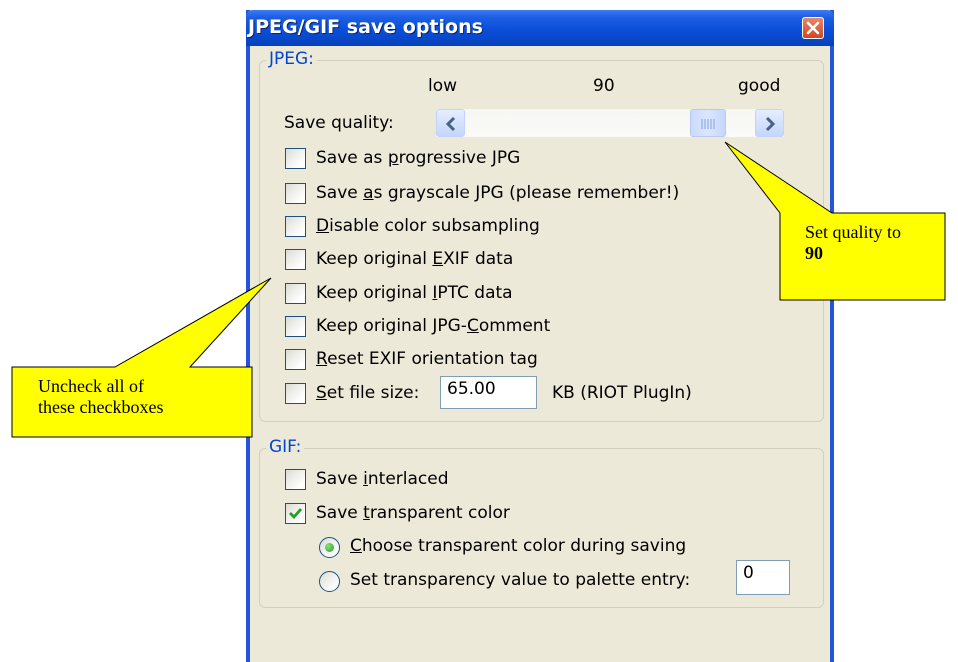  What do you see at coordinates (853, 232) in the screenshot?
I see `quality-callout-line1: Set quality to` at bounding box center [853, 232].